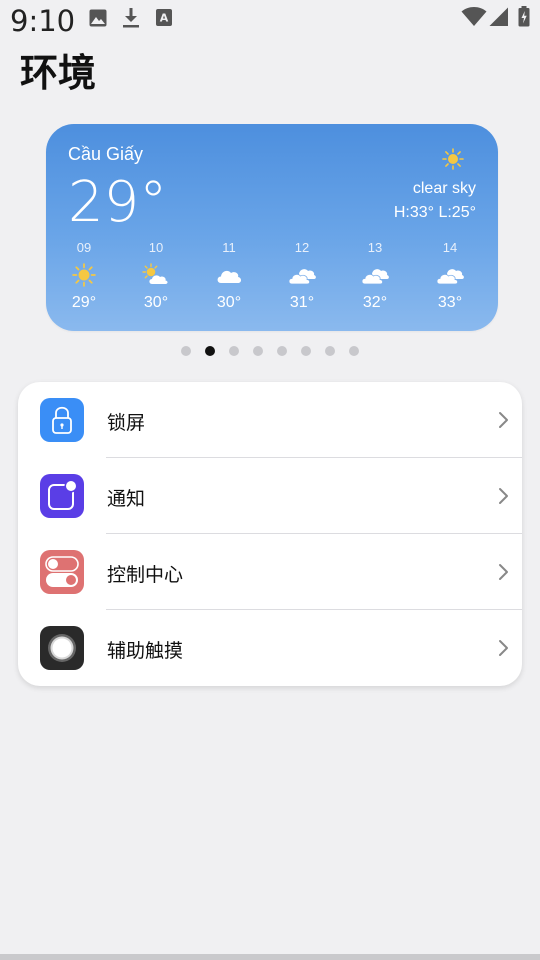  Describe the element at coordinates (474, 19) in the screenshot. I see `wifi-icon` at that location.